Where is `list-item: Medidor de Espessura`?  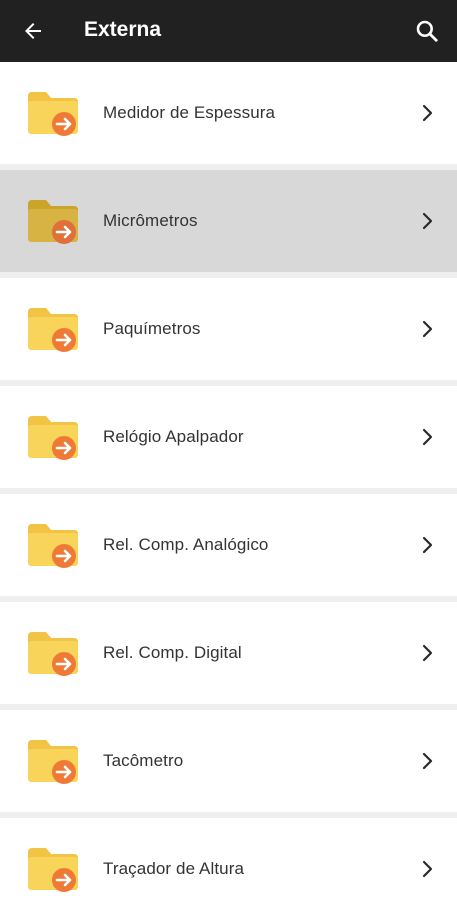 list-item: Medidor de Espessura is located at coordinates (228, 113).